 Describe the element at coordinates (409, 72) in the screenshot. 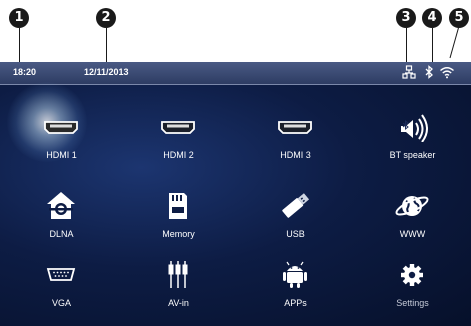

I see `network-icon` at that location.